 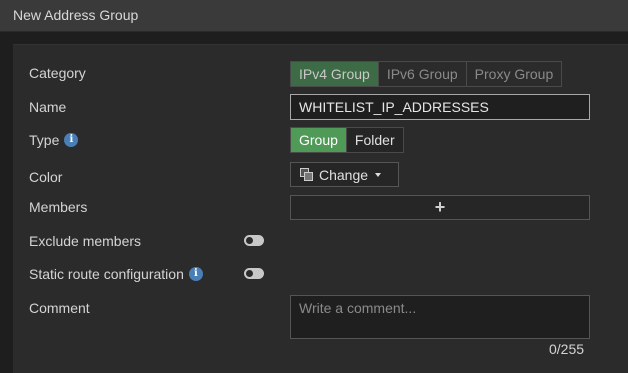 What do you see at coordinates (57, 73) in the screenshot?
I see `category-label: Category` at bounding box center [57, 73].